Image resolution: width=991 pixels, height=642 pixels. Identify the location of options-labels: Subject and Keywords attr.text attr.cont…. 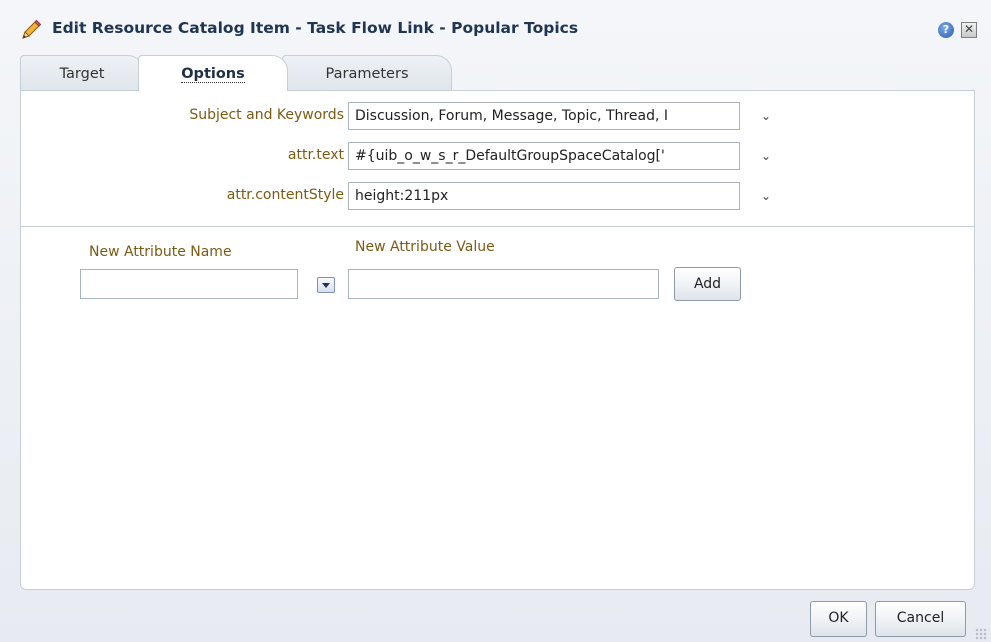
(182, 151).